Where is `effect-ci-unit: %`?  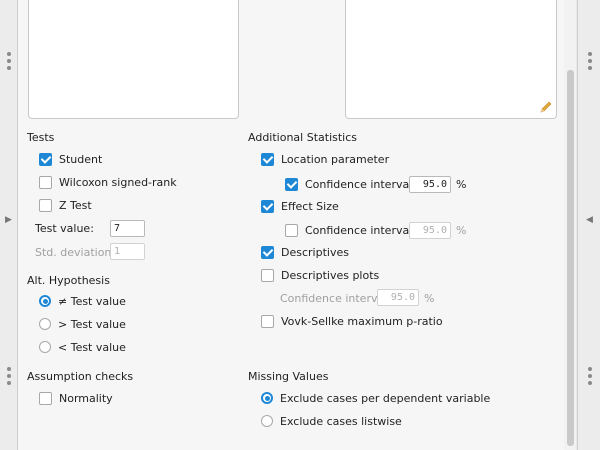 effect-ci-unit: % is located at coordinates (461, 230).